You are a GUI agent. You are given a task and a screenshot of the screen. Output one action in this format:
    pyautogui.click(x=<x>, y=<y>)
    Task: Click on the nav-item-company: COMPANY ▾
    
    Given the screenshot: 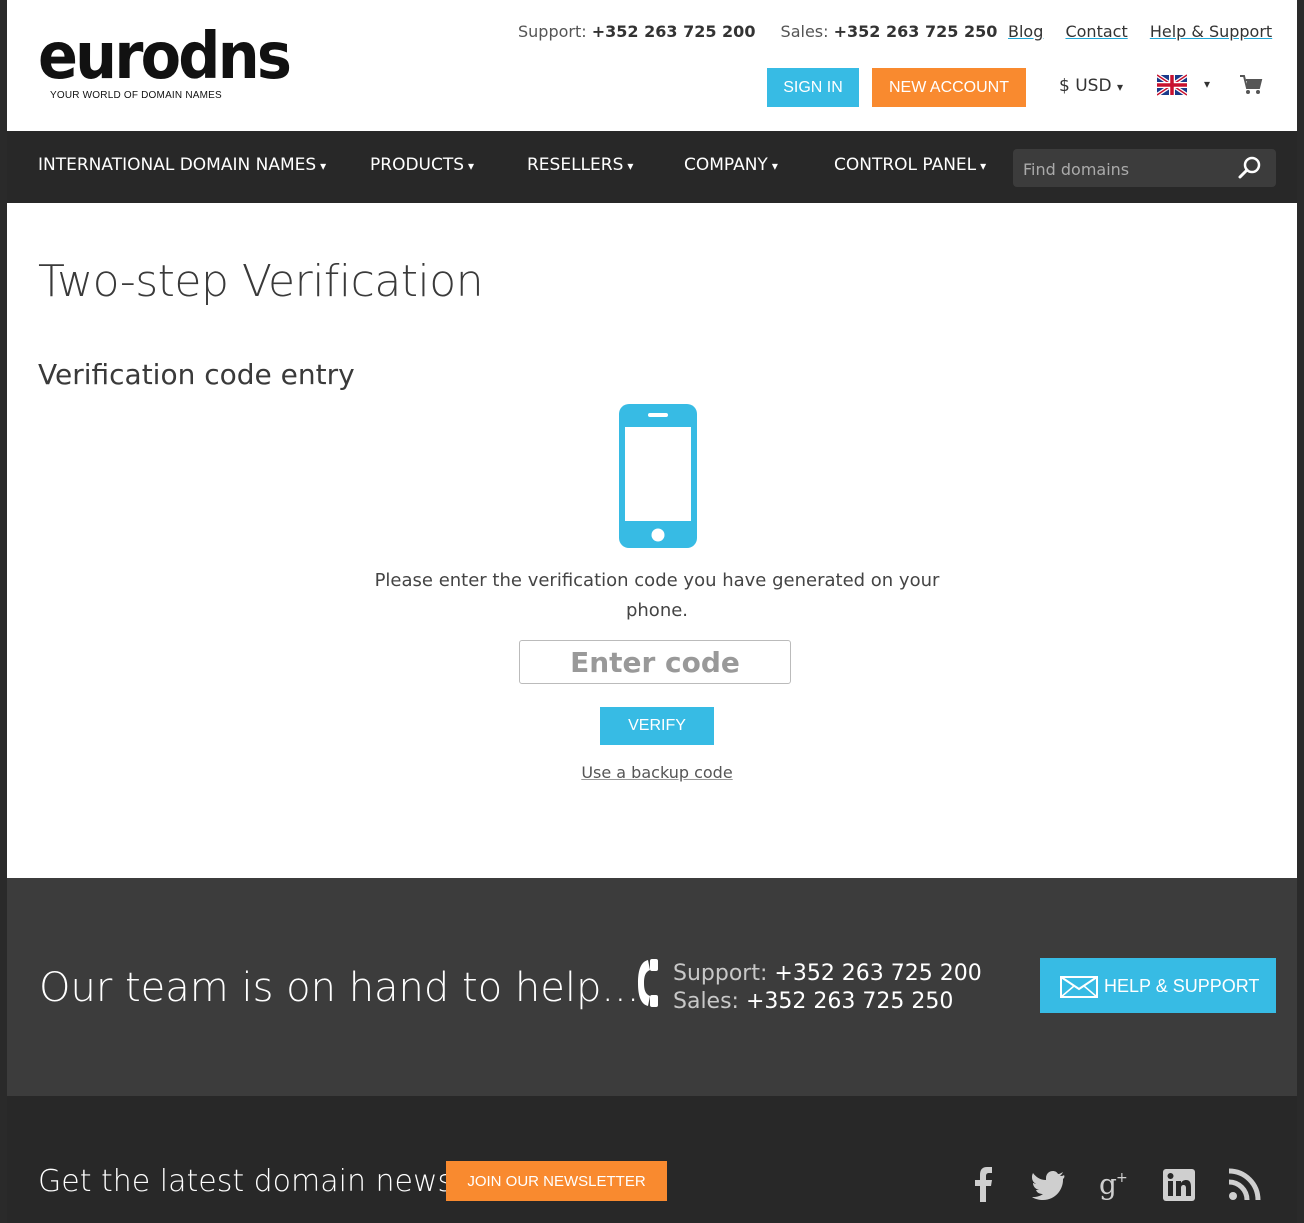 What is the action you would take?
    pyautogui.click(x=731, y=165)
    